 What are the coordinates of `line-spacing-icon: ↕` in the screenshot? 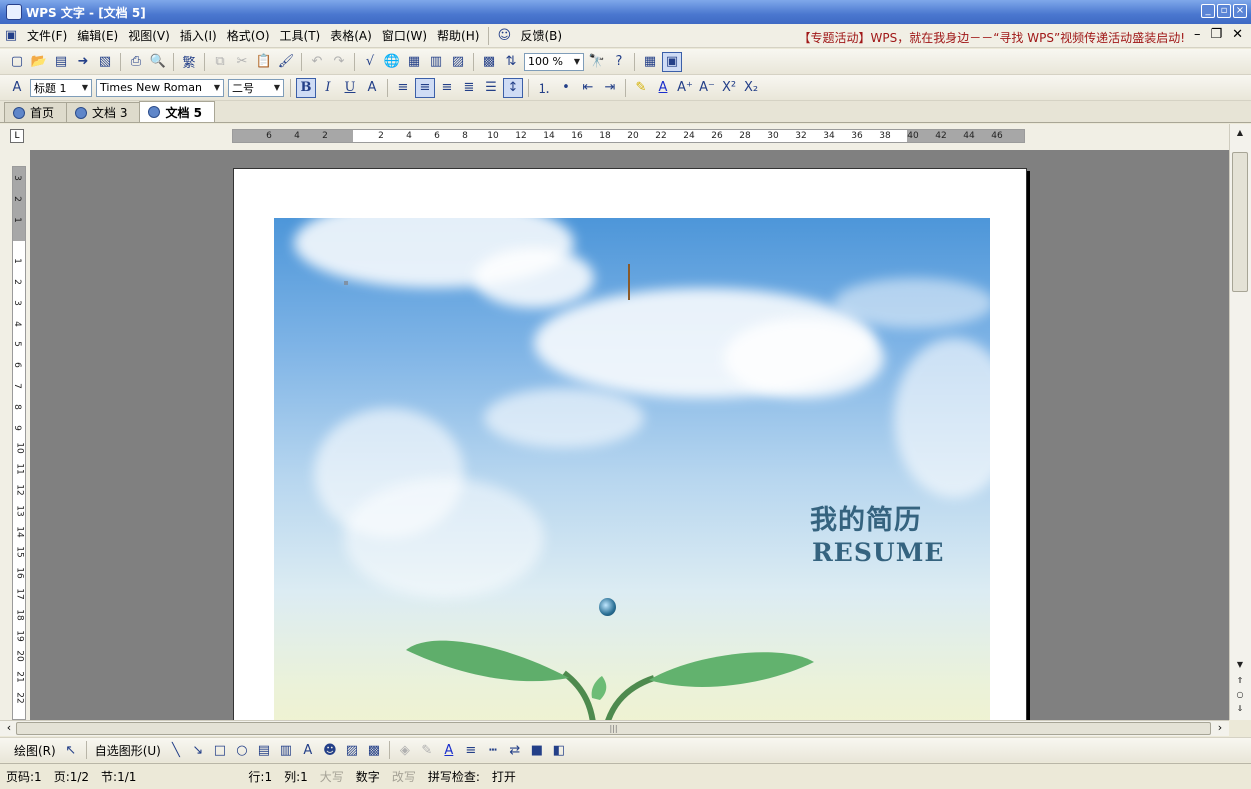 It's located at (513, 87).